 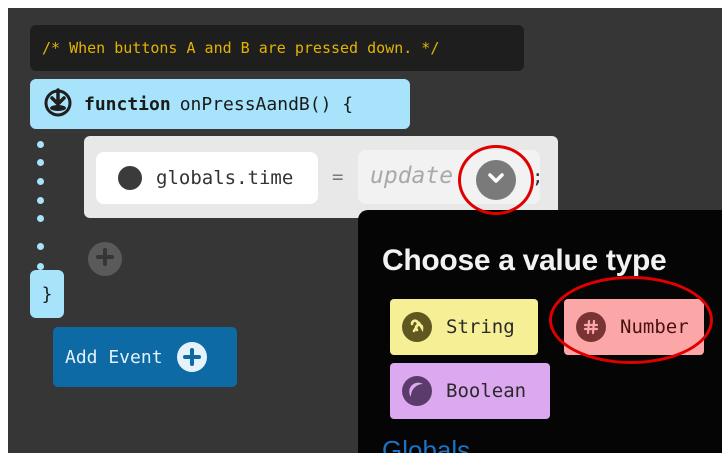 I want to click on function-name: onPressAandB() {, so click(x=266, y=104).